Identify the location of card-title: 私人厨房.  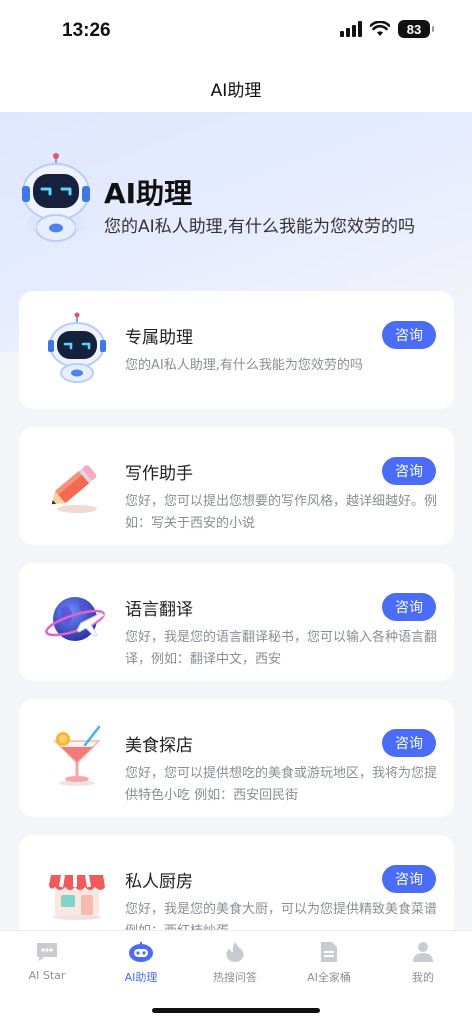
(159, 882).